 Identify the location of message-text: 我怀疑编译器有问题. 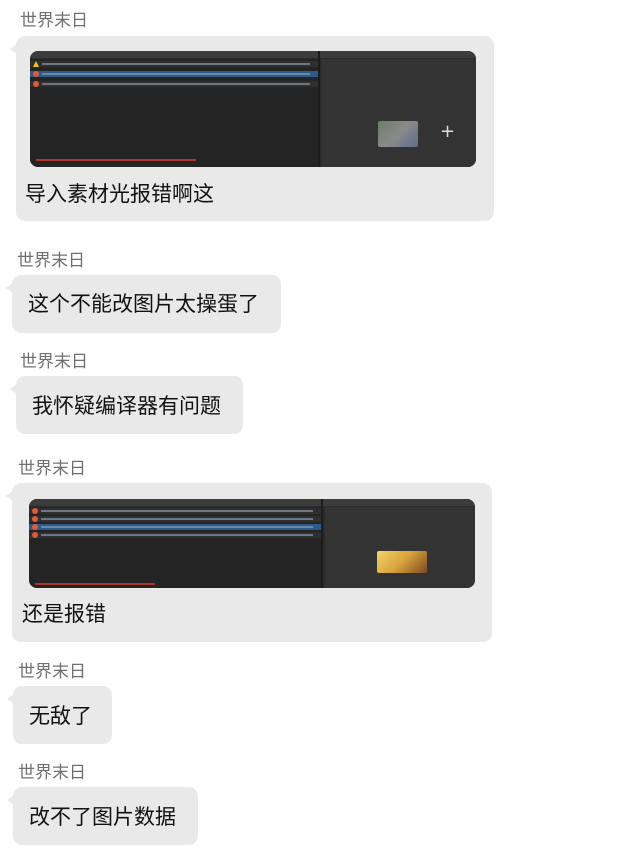
(126, 406).